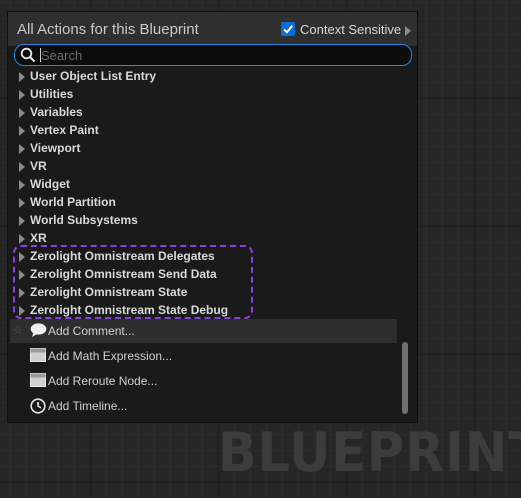 The image size is (521, 498). I want to click on category-label: World Partition, so click(73, 202).